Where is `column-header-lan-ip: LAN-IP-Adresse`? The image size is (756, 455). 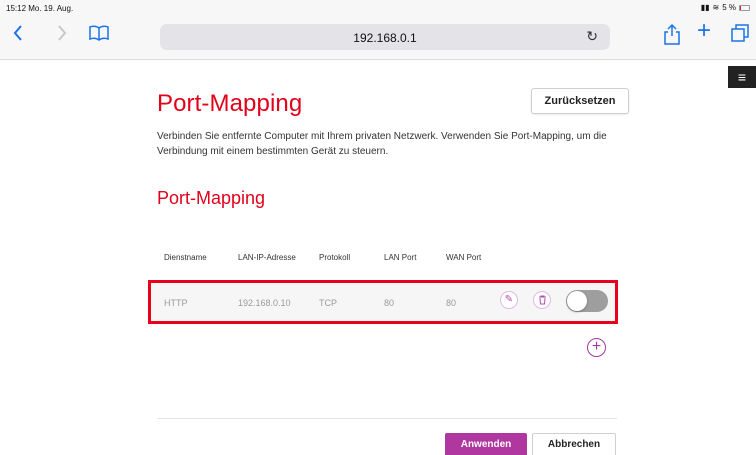
column-header-lan-ip: LAN-IP-Adresse is located at coordinates (267, 257).